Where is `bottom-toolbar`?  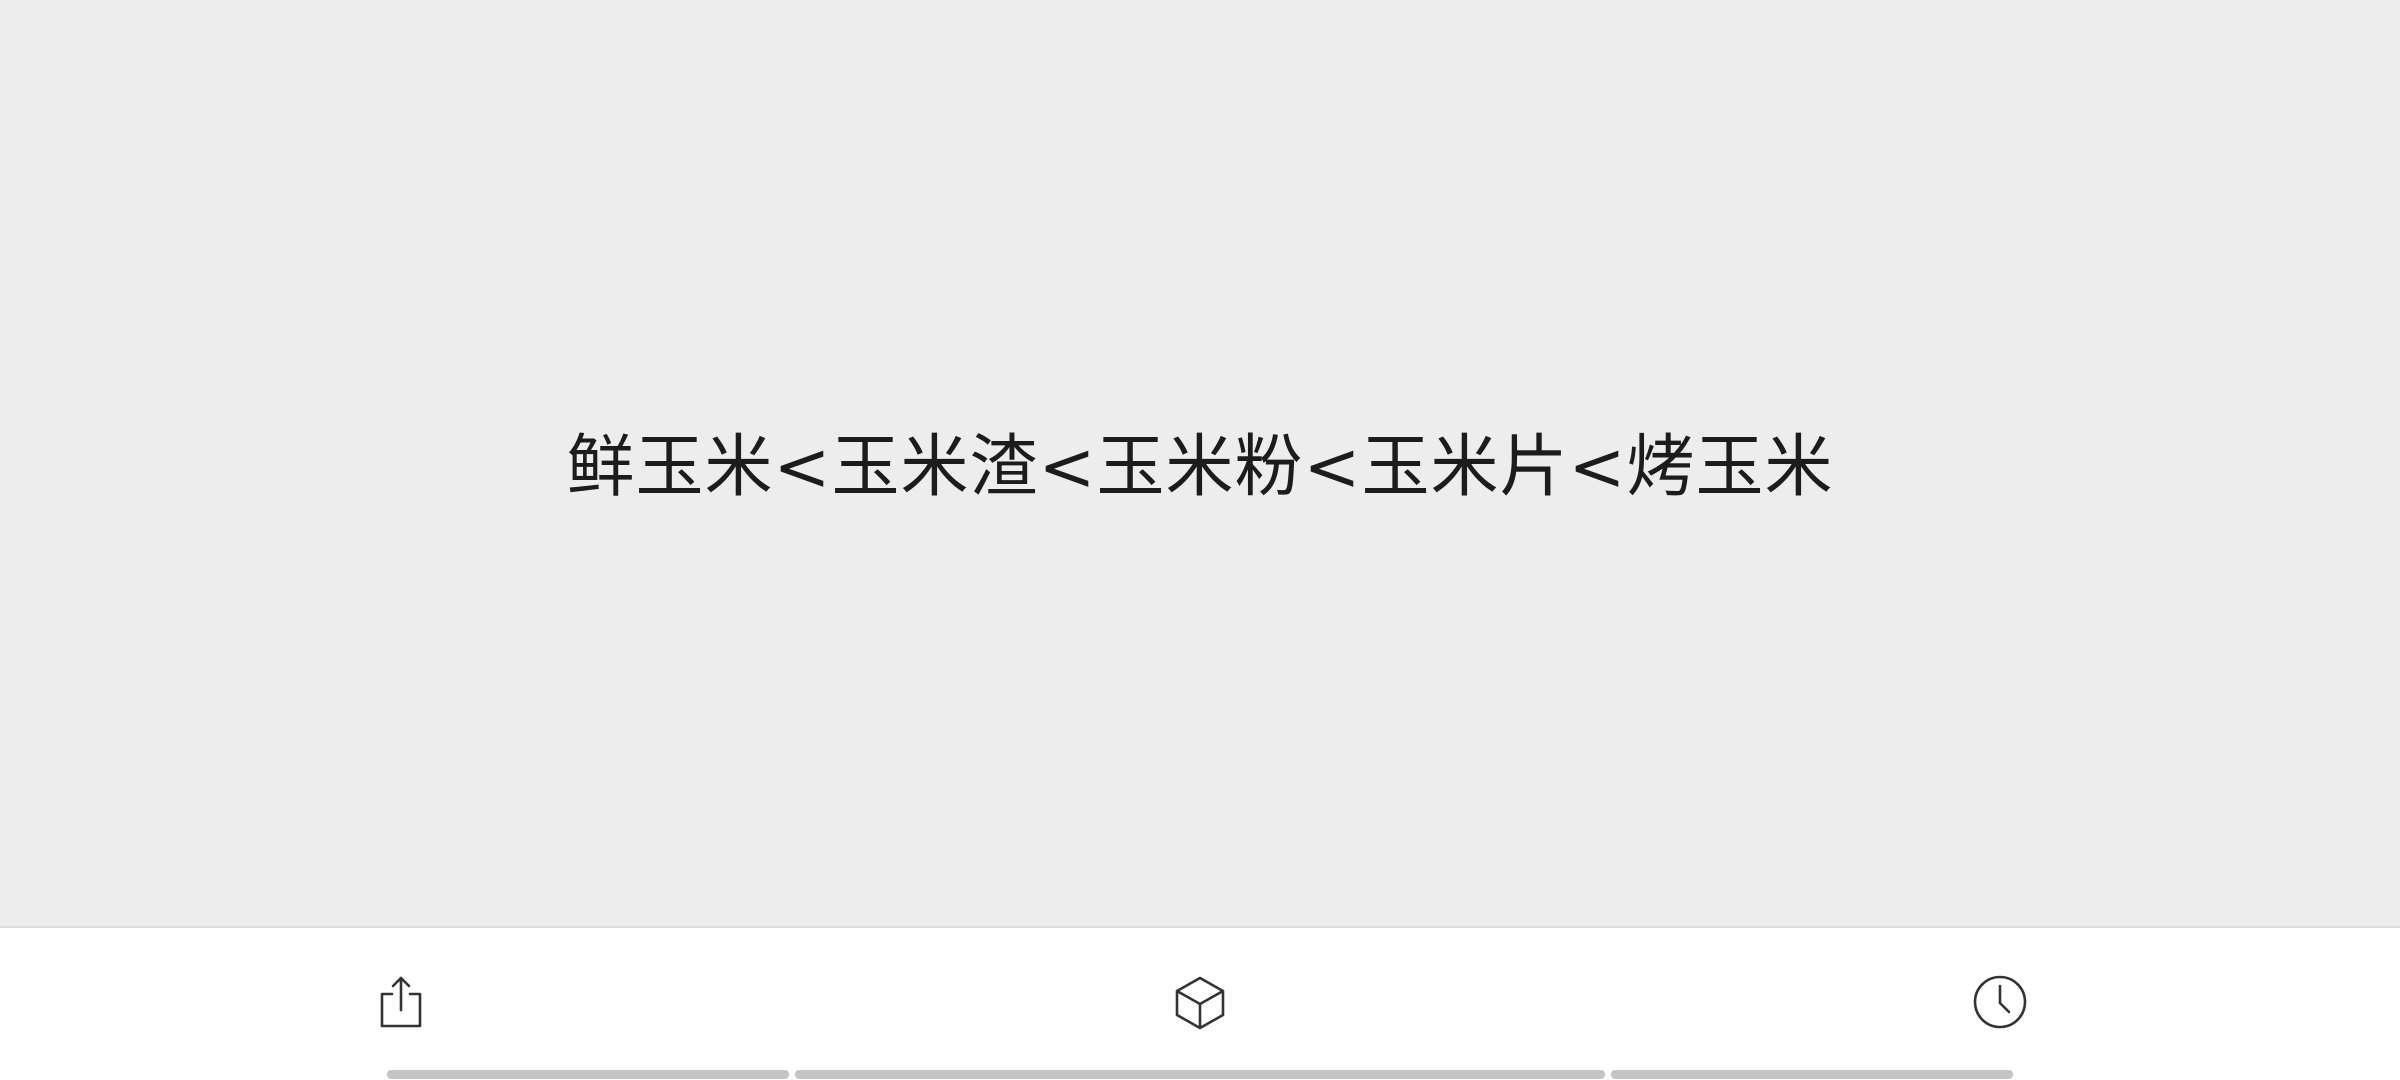
bottom-toolbar is located at coordinates (1200, 1004).